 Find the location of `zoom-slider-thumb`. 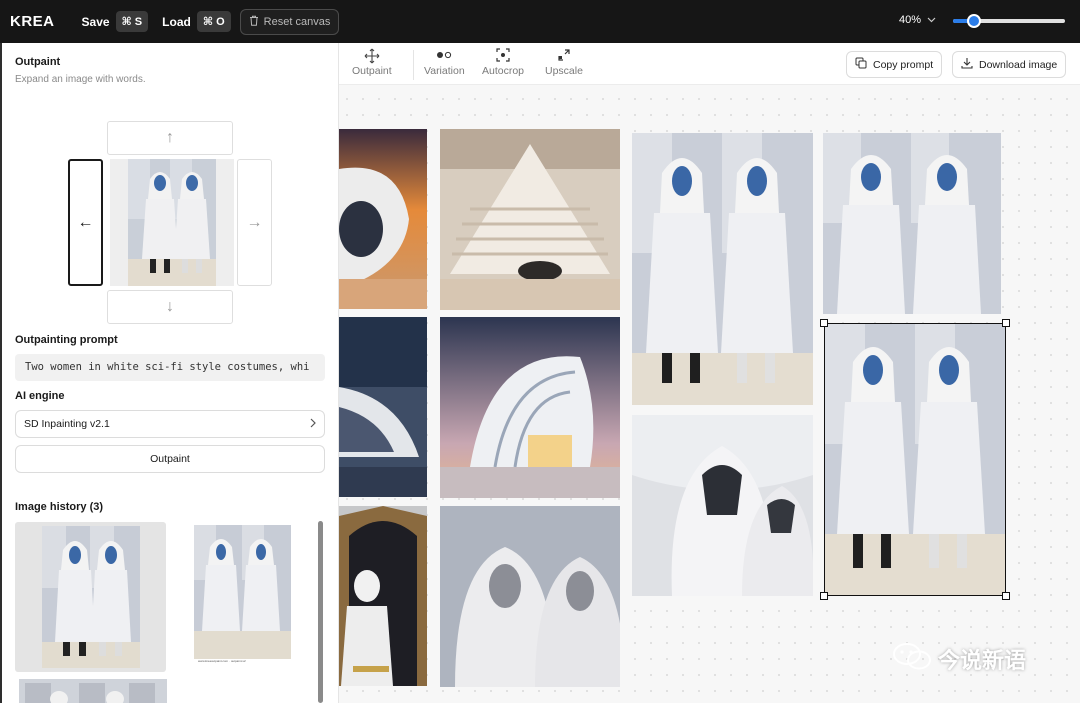

zoom-slider-thumb is located at coordinates (974, 21).